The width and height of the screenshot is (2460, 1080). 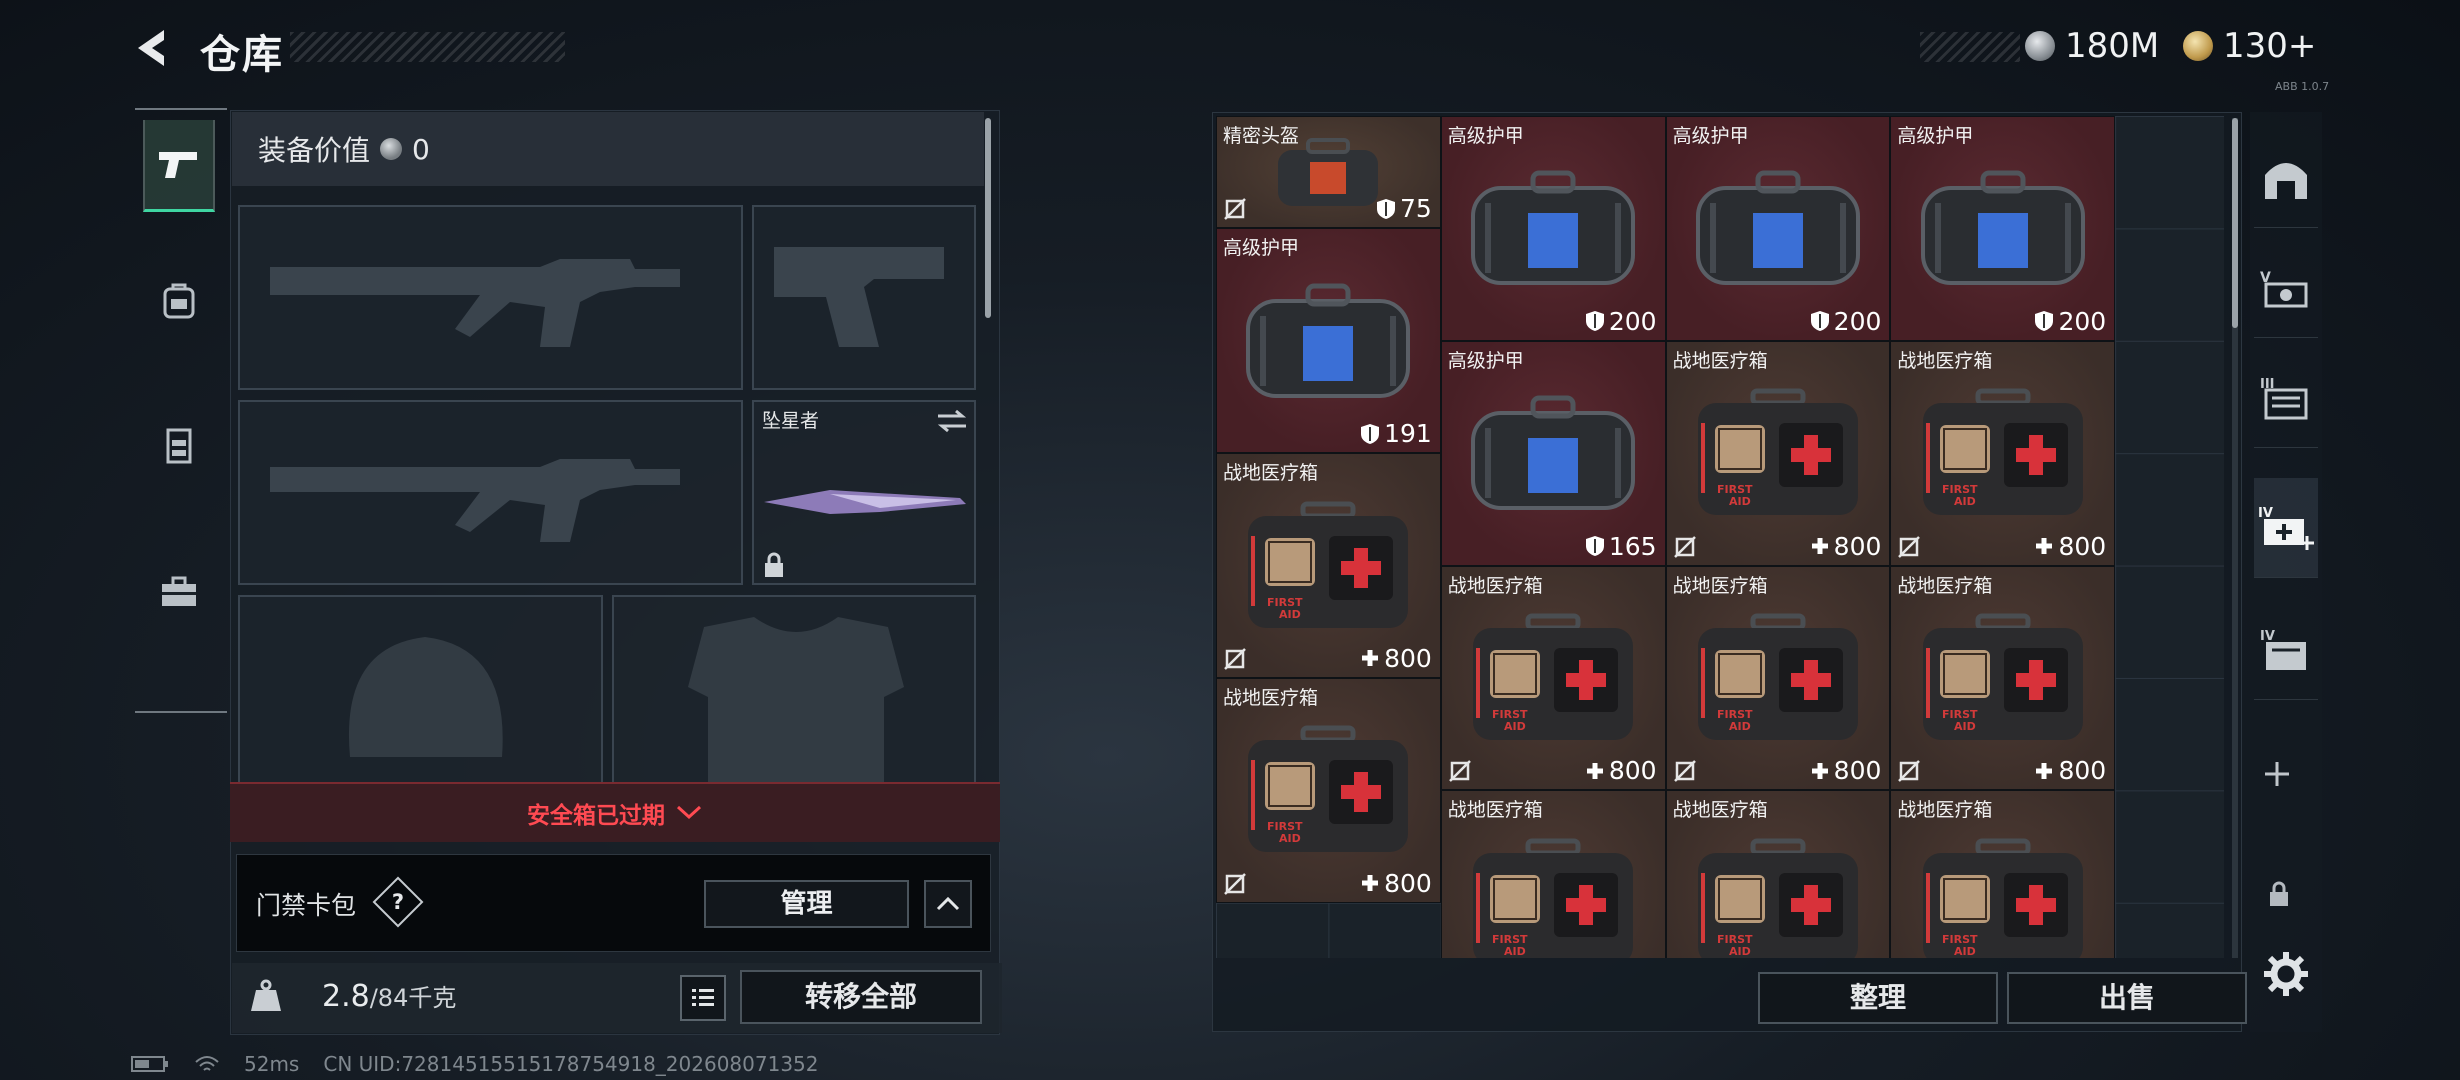 I want to click on tab-stash-main, so click(x=2286, y=178).